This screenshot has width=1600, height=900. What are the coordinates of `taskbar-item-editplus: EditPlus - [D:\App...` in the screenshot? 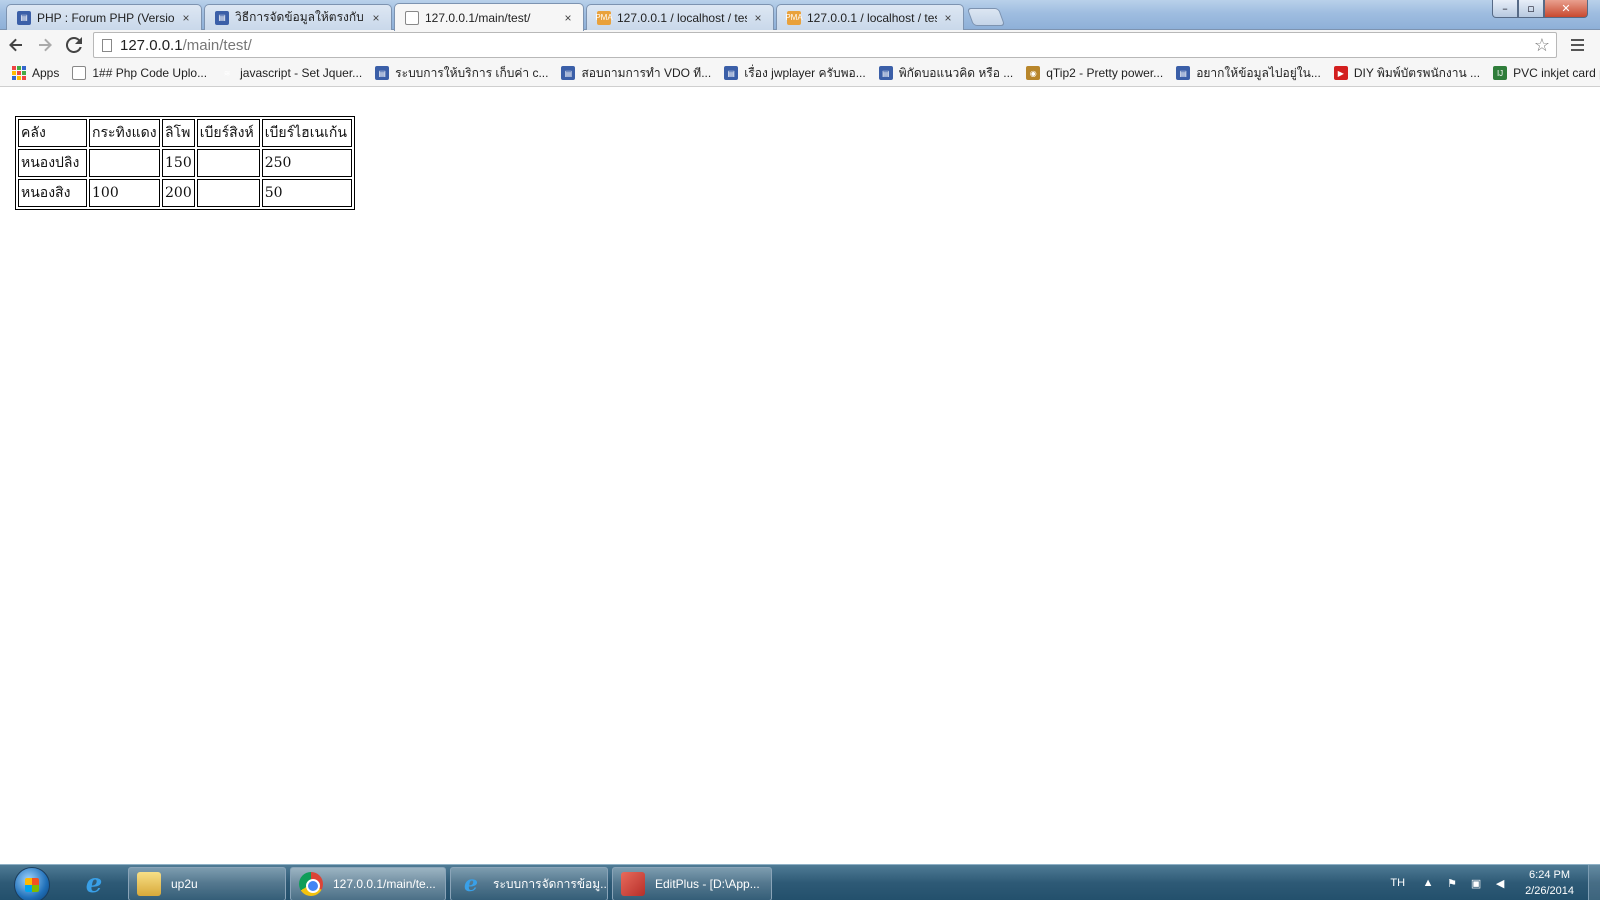 It's located at (692, 883).